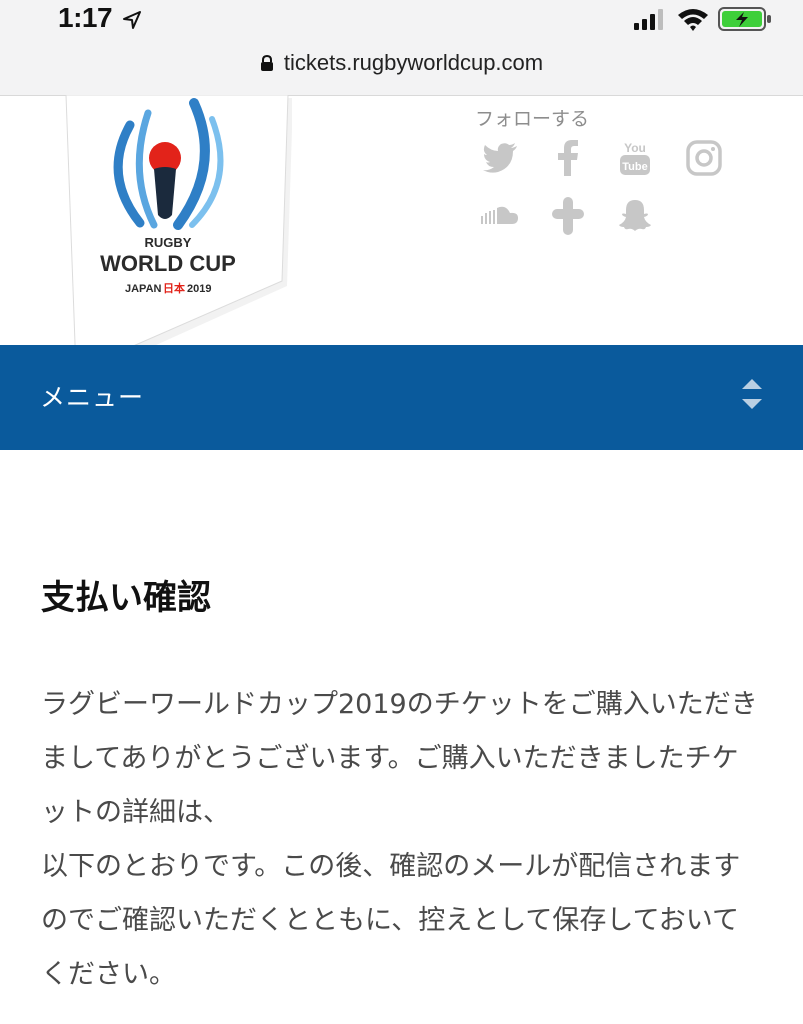  Describe the element at coordinates (143, 289) in the screenshot. I see `logo-japan-text: JAPAN` at that location.